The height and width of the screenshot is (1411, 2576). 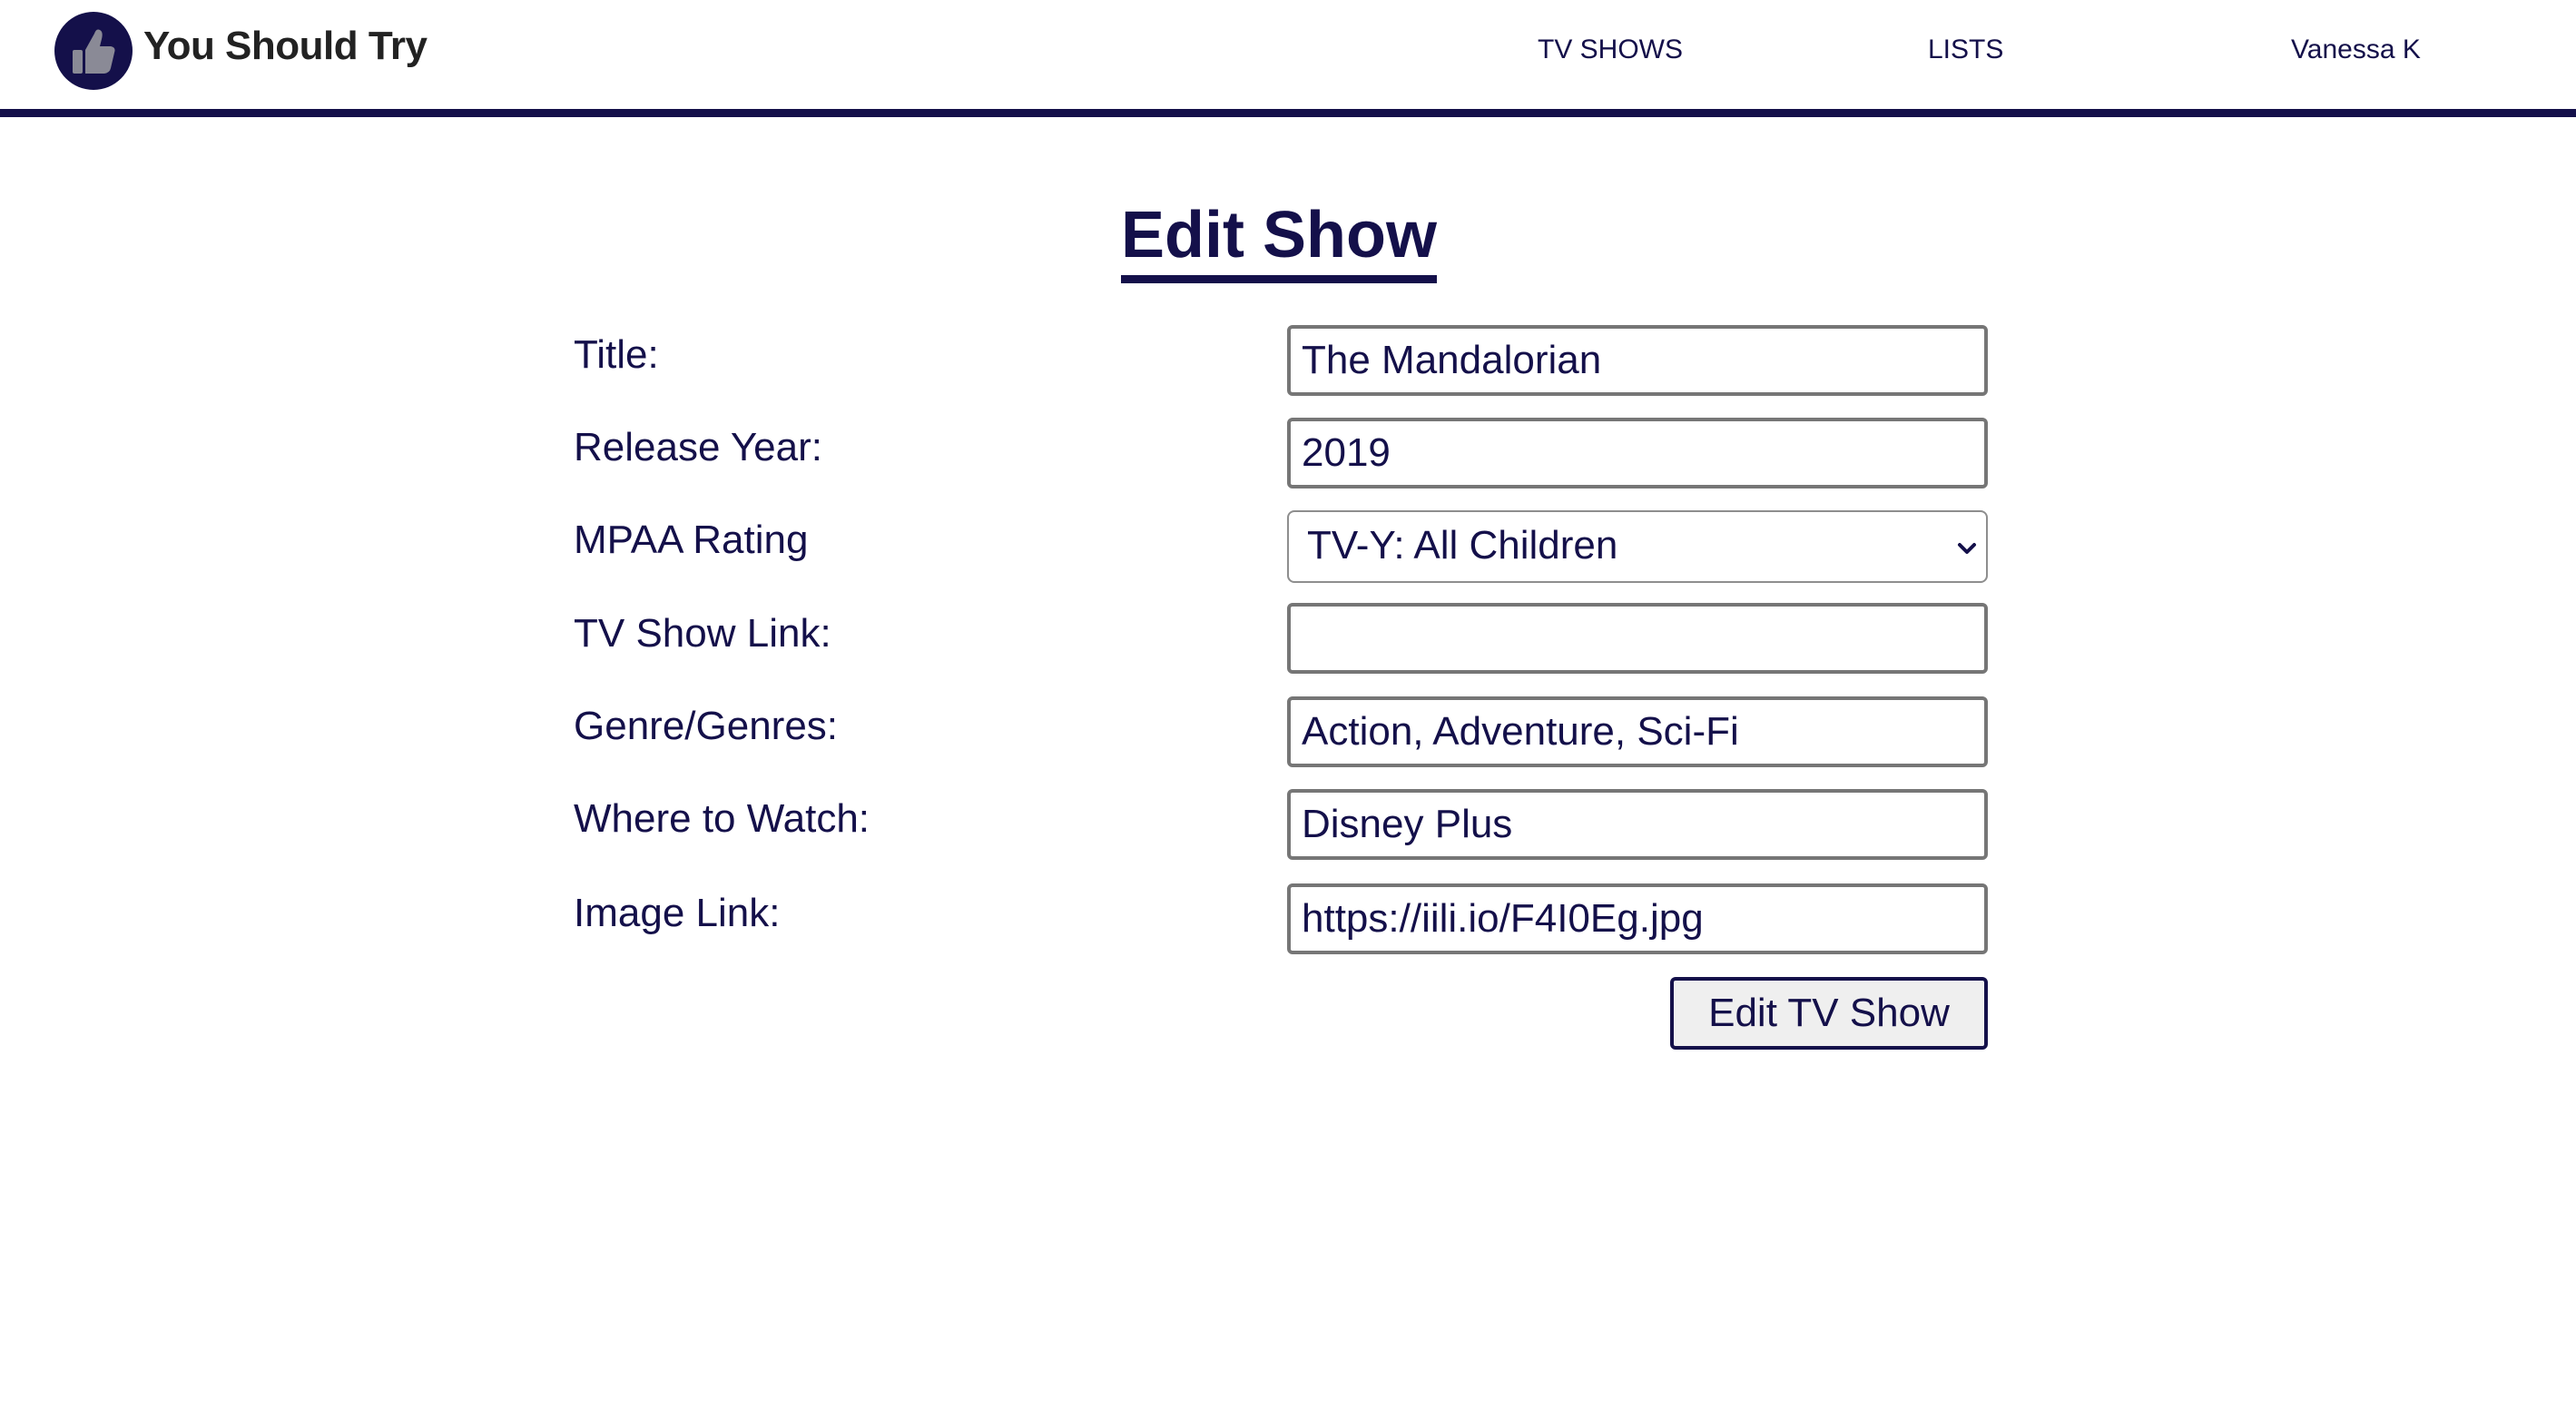 I want to click on title-input, so click(x=1637, y=361).